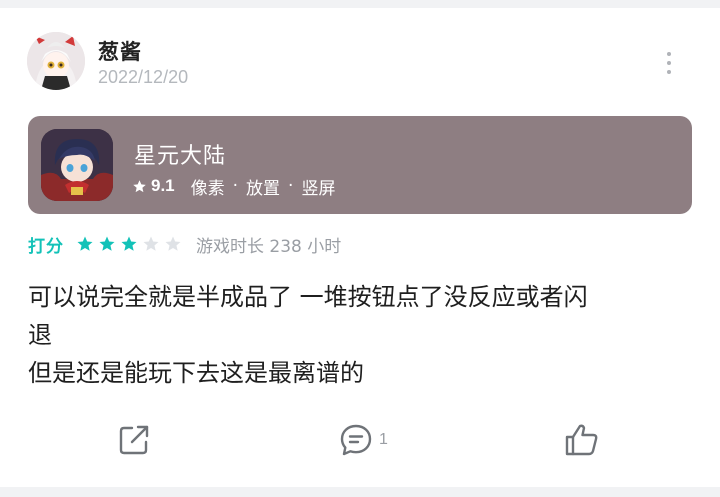 The width and height of the screenshot is (720, 497). What do you see at coordinates (139, 185) in the screenshot?
I see `star-icon` at bounding box center [139, 185].